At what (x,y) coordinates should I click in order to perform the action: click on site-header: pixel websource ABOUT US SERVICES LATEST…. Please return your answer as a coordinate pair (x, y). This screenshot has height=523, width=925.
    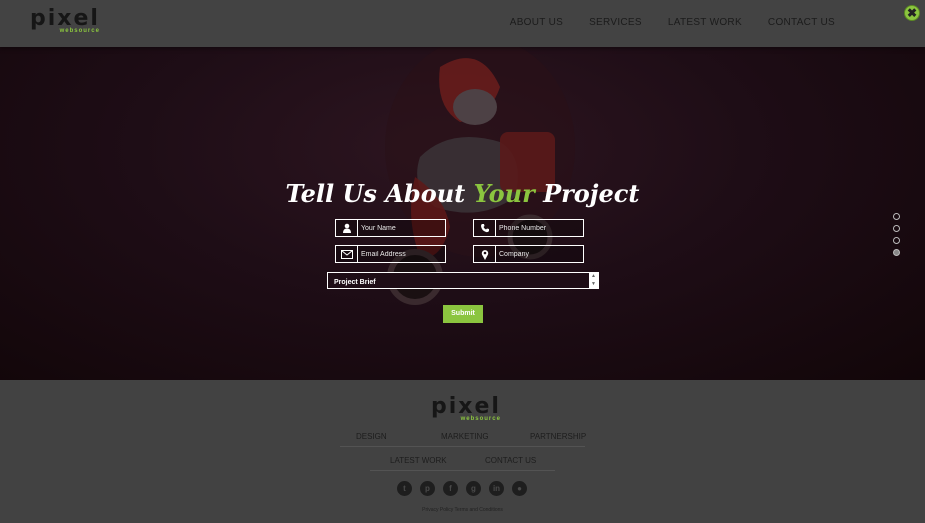
    Looking at the image, I should click on (462, 23).